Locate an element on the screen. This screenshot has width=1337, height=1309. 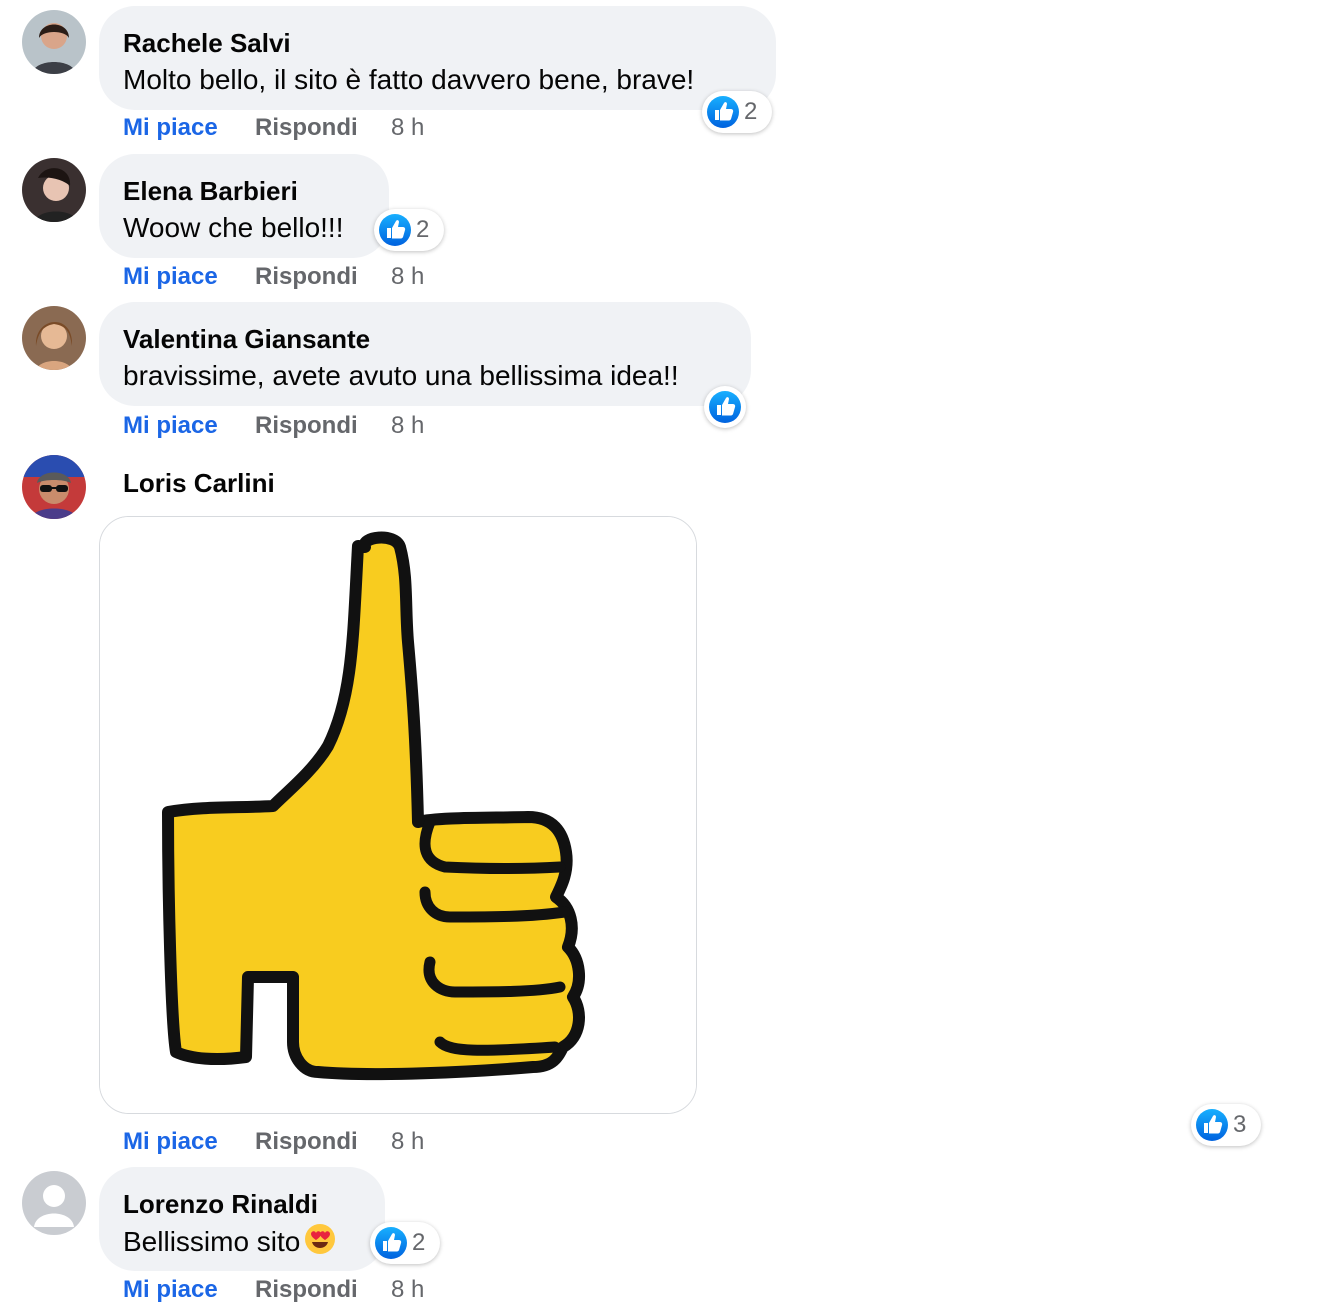
comment-bubble: Lorenzo Rinaldi Bellissimo sito is located at coordinates (242, 1219).